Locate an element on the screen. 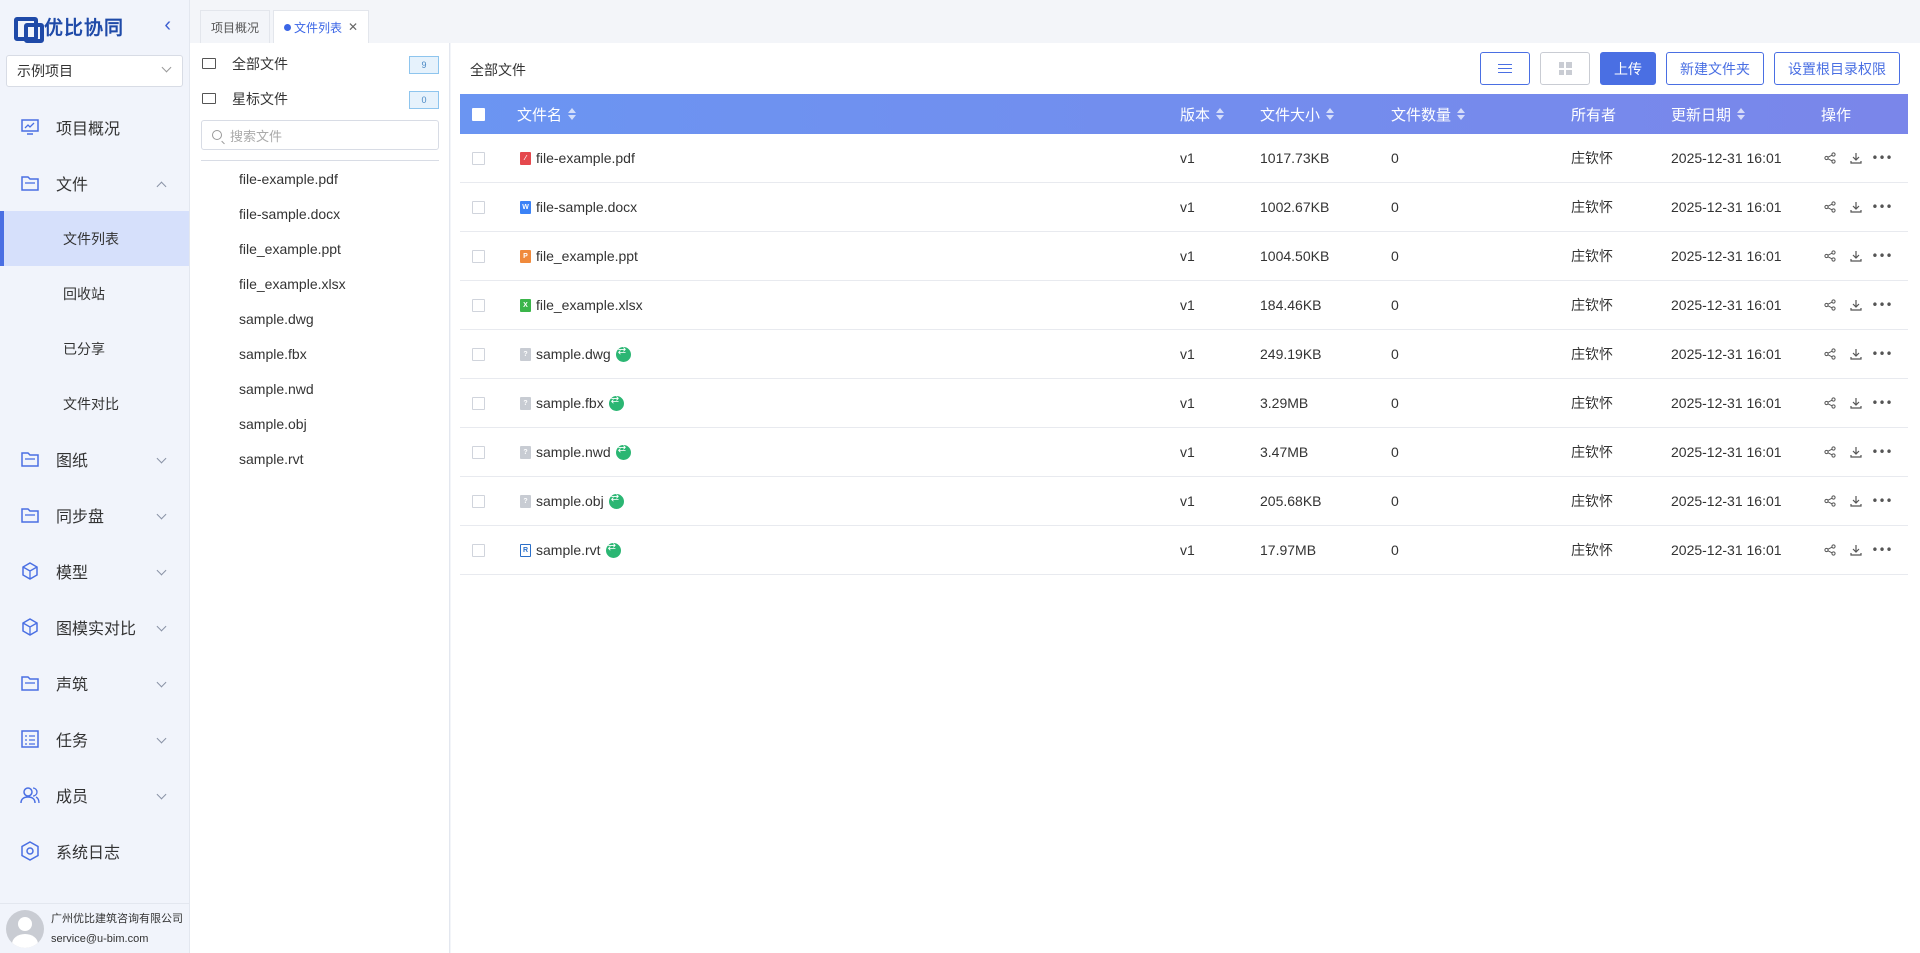  tree-file-item: sample.obj is located at coordinates (319, 423).